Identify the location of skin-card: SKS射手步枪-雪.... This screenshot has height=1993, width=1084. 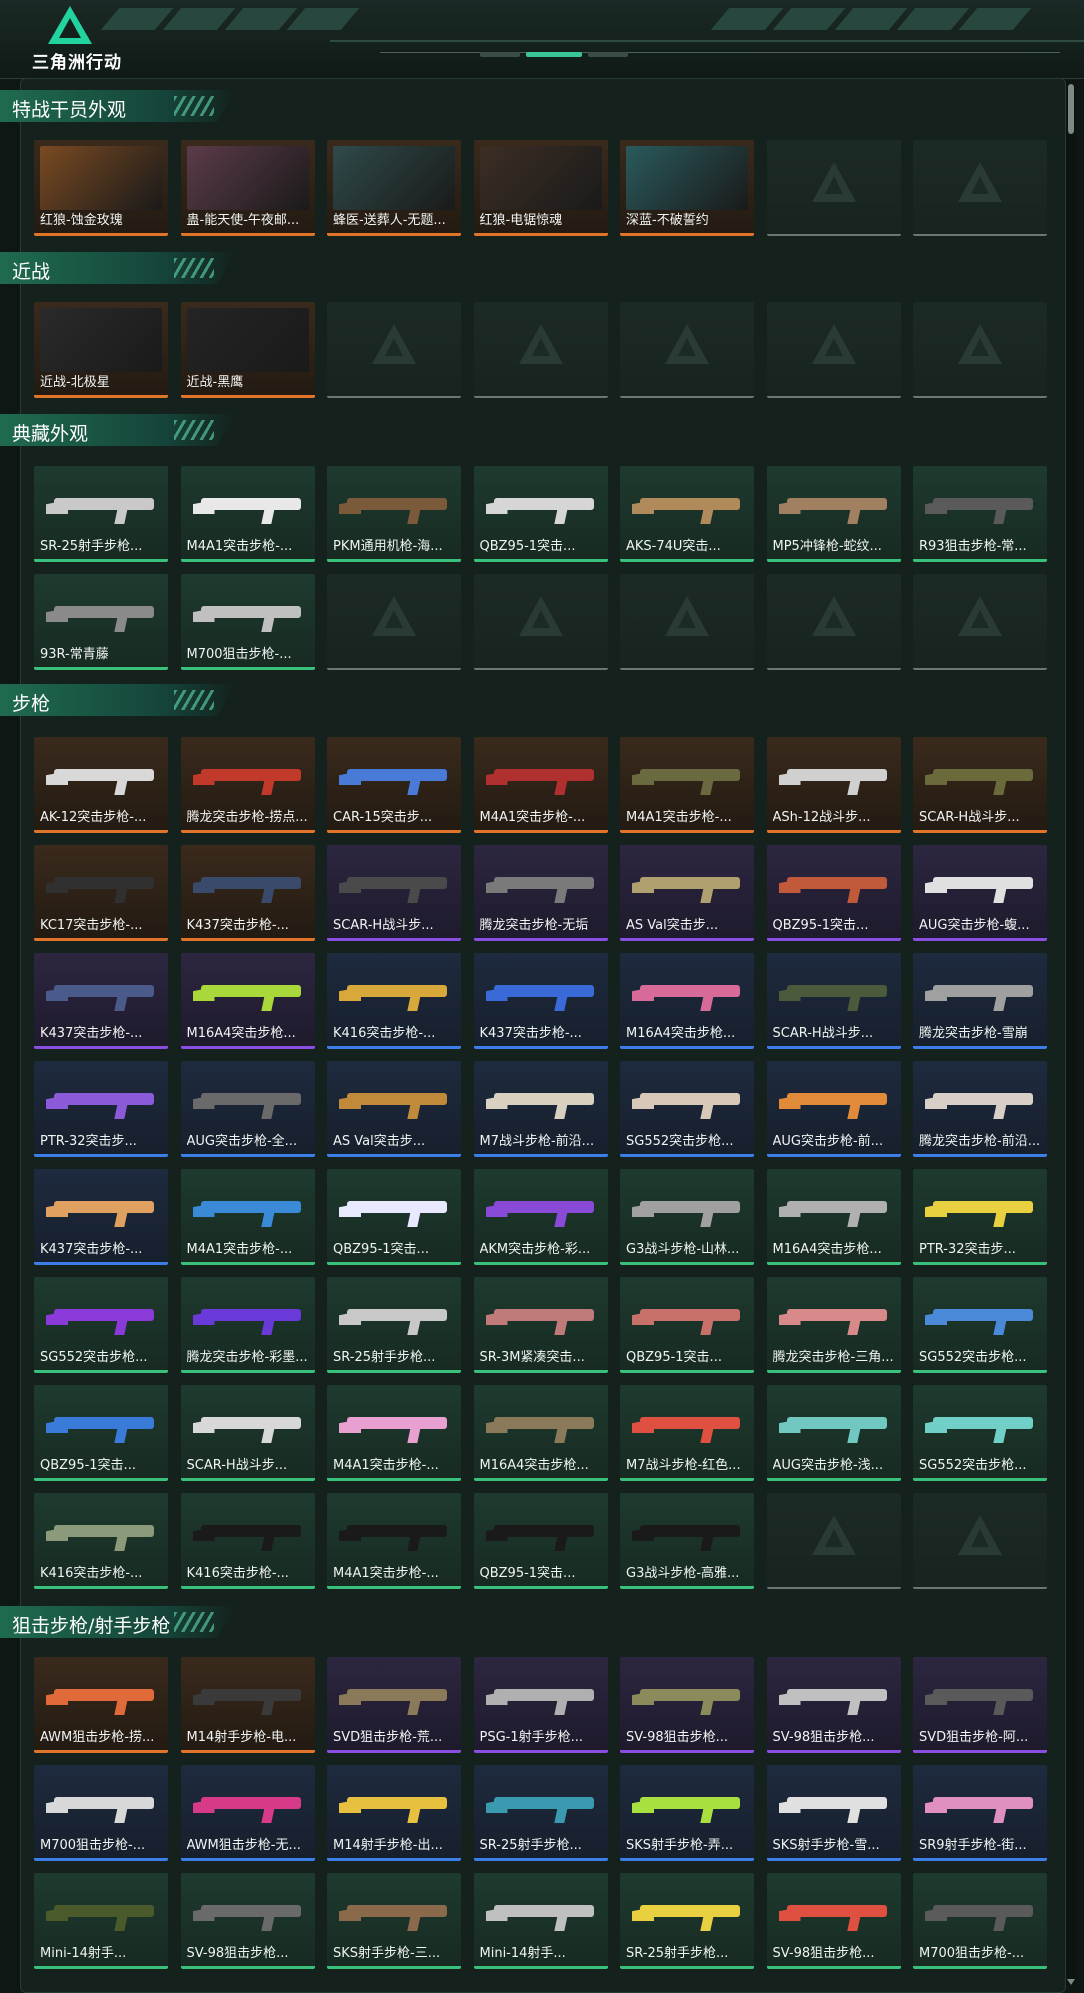
(833, 1813).